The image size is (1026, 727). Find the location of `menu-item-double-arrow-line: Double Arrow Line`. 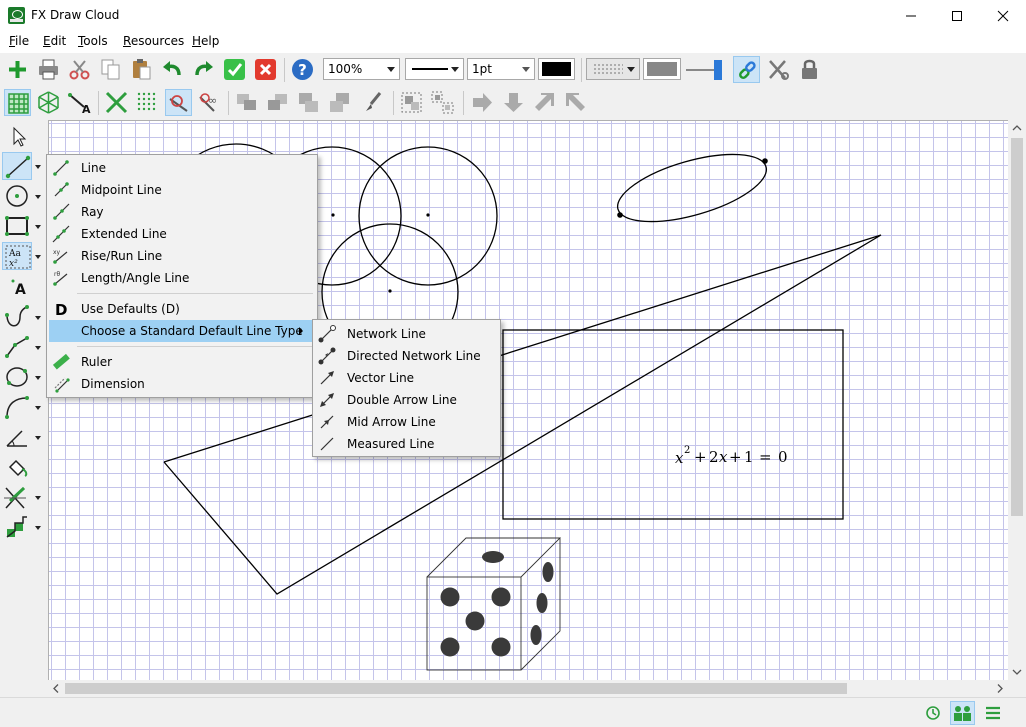

menu-item-double-arrow-line: Double Arrow Line is located at coordinates (406, 400).